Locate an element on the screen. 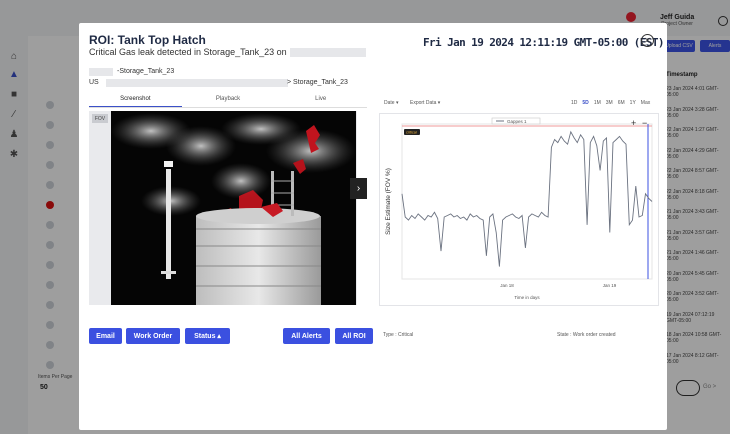 Image resolution: width=730 pixels, height=434 pixels. email-button: Email is located at coordinates (105, 336).